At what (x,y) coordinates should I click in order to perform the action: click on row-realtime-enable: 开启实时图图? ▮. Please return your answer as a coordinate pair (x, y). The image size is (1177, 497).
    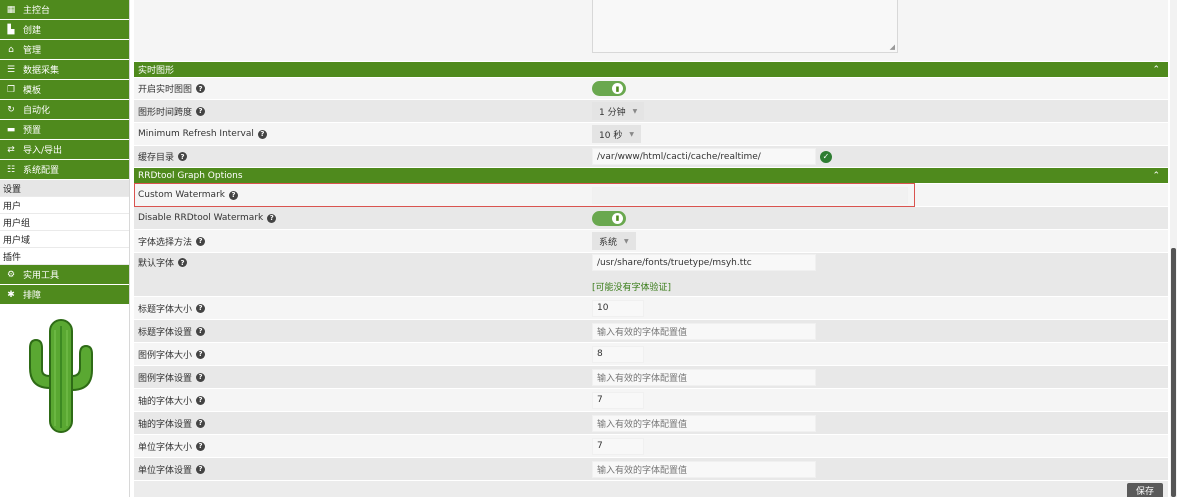
    Looking at the image, I should click on (651, 88).